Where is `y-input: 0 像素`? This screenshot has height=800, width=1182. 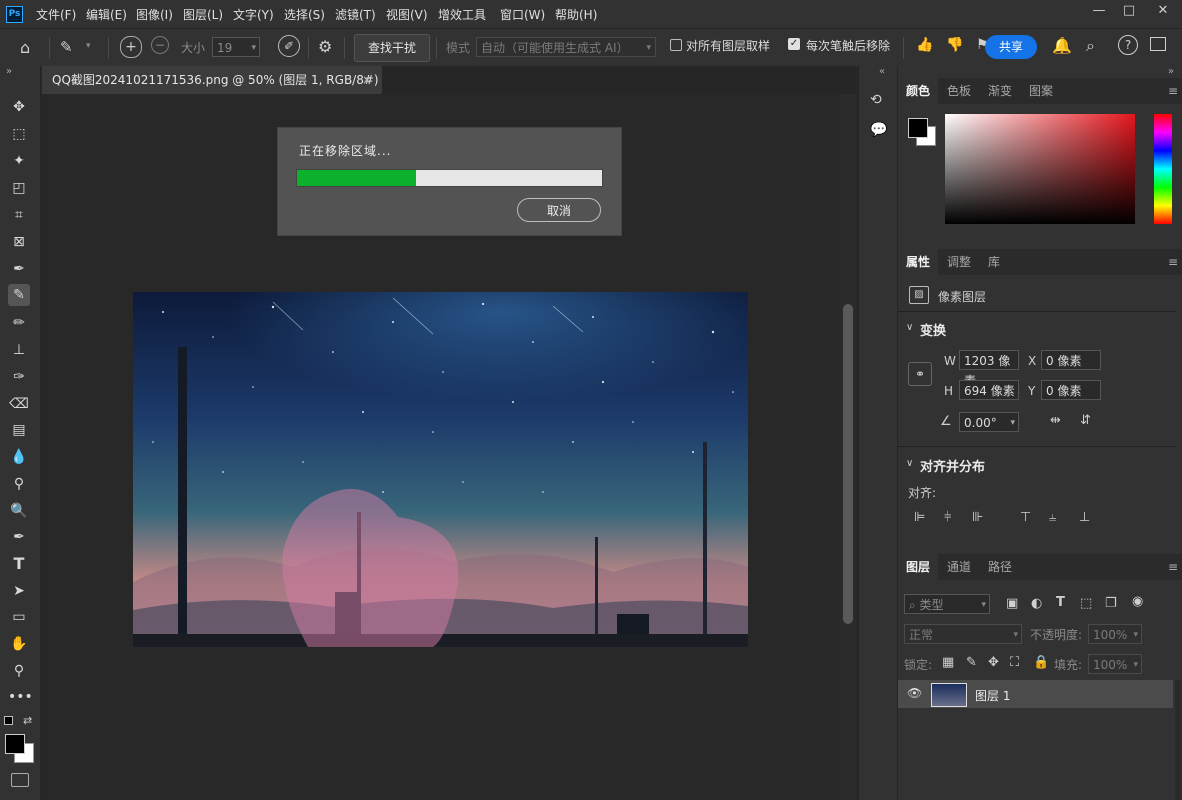
y-input: 0 像素 is located at coordinates (1071, 390).